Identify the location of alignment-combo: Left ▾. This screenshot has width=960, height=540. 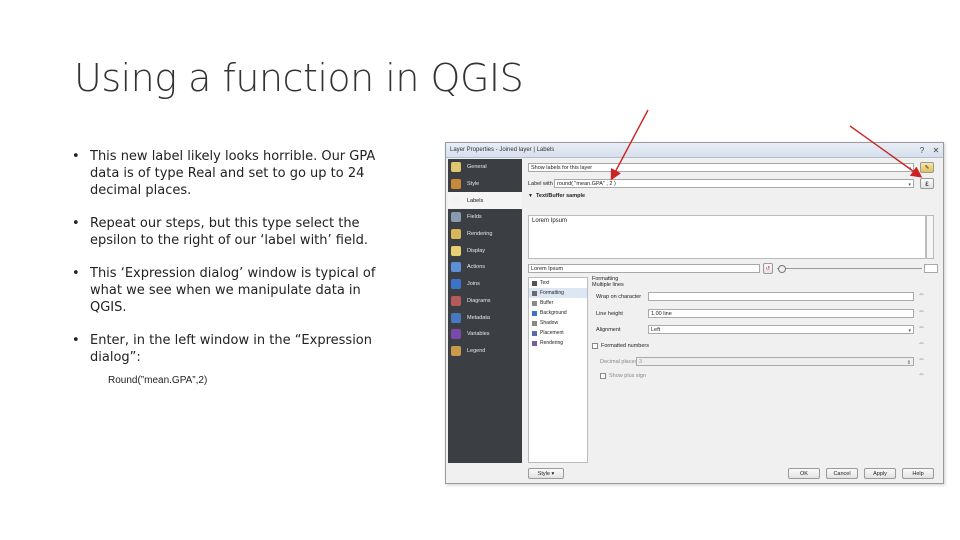
(781, 329).